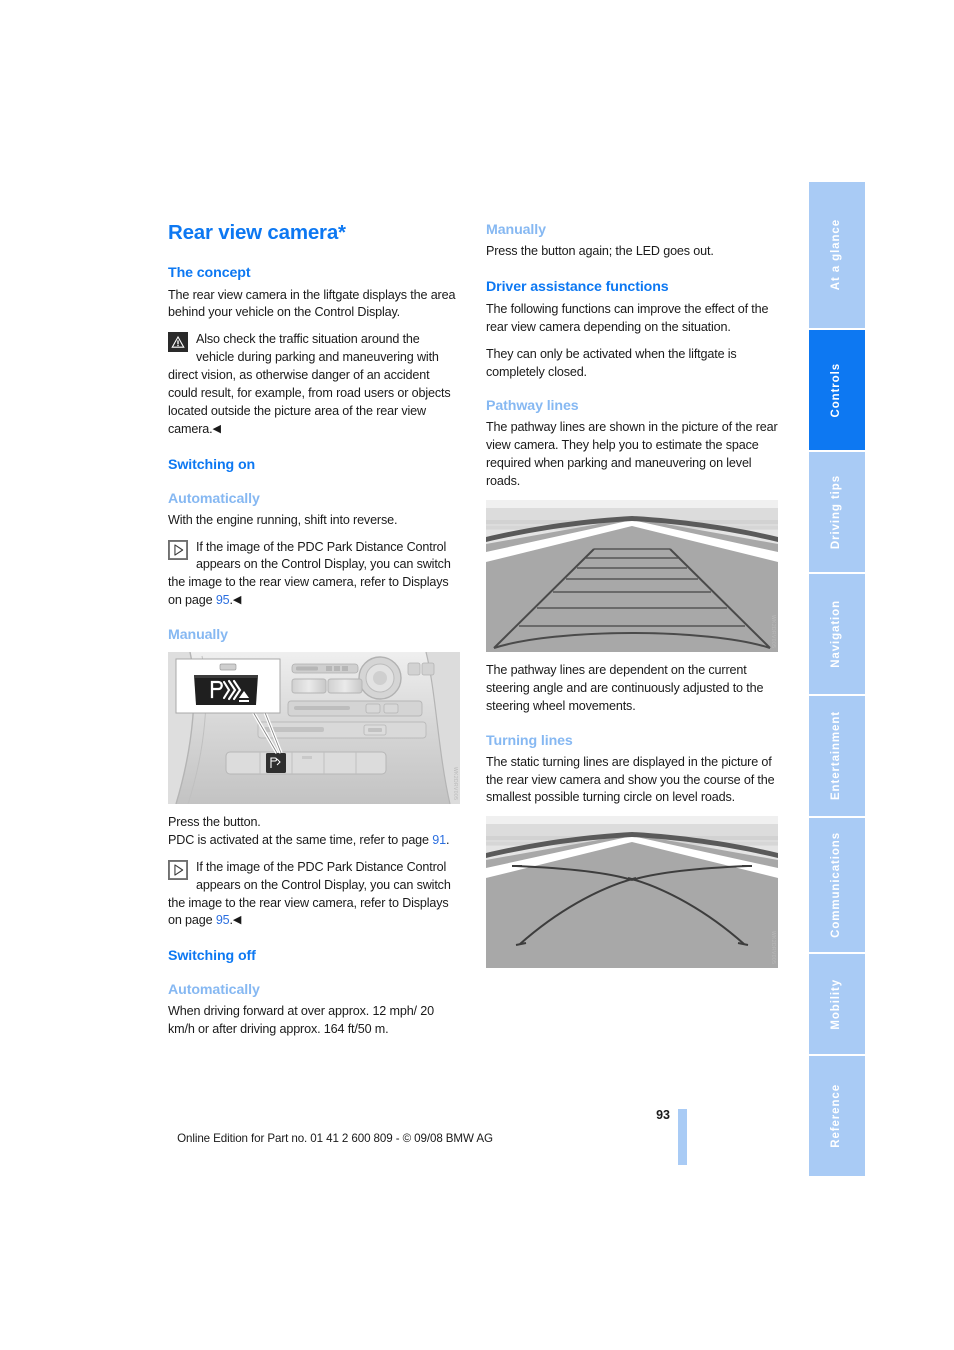 Image resolution: width=954 pixels, height=1350 pixels. I want to click on sidebar-tab-label: Navigation, so click(836, 634).